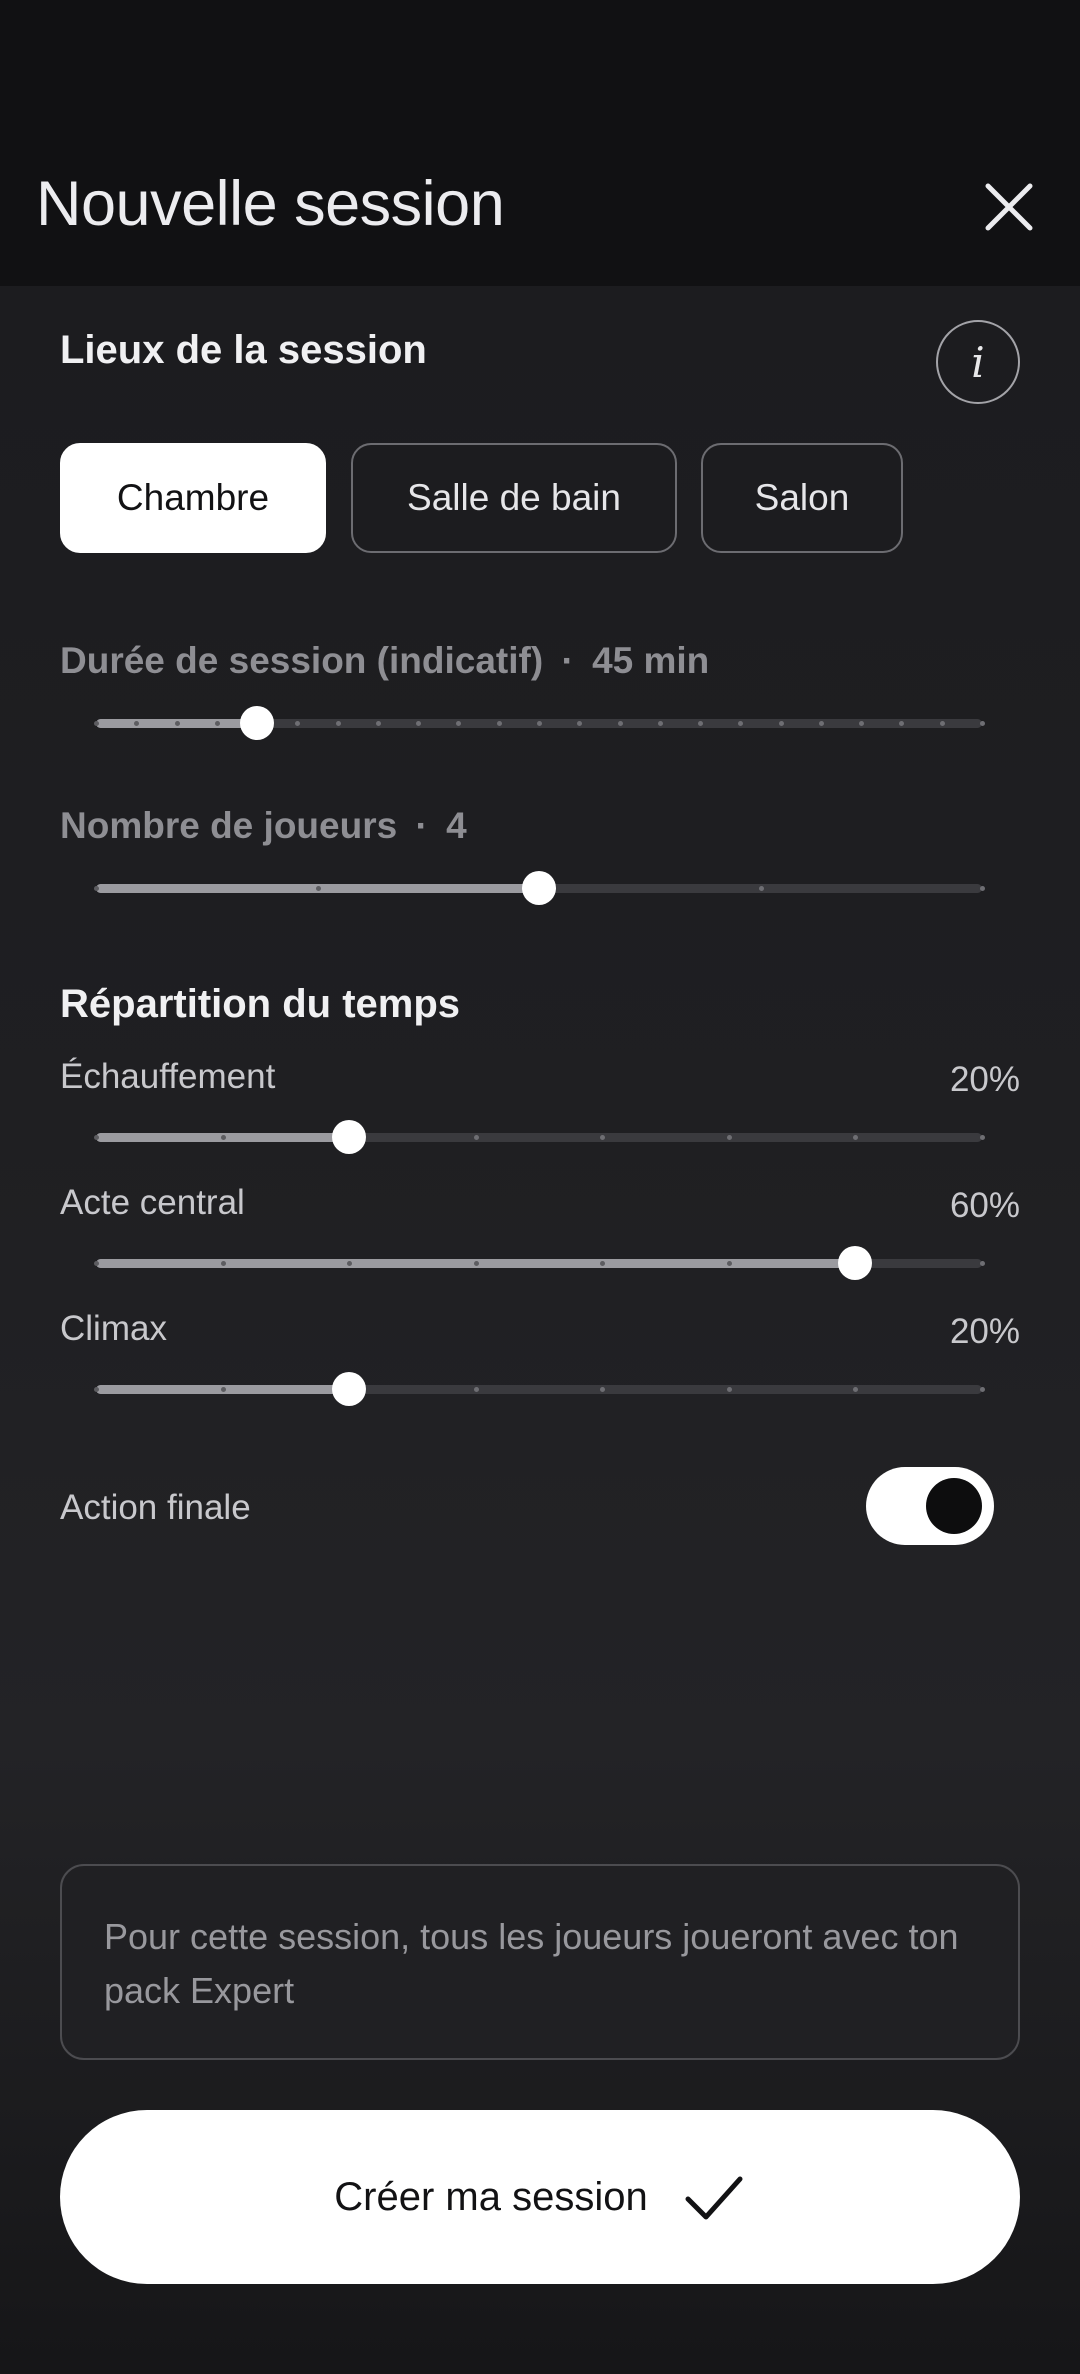  I want to click on duration-slider, so click(539, 723).